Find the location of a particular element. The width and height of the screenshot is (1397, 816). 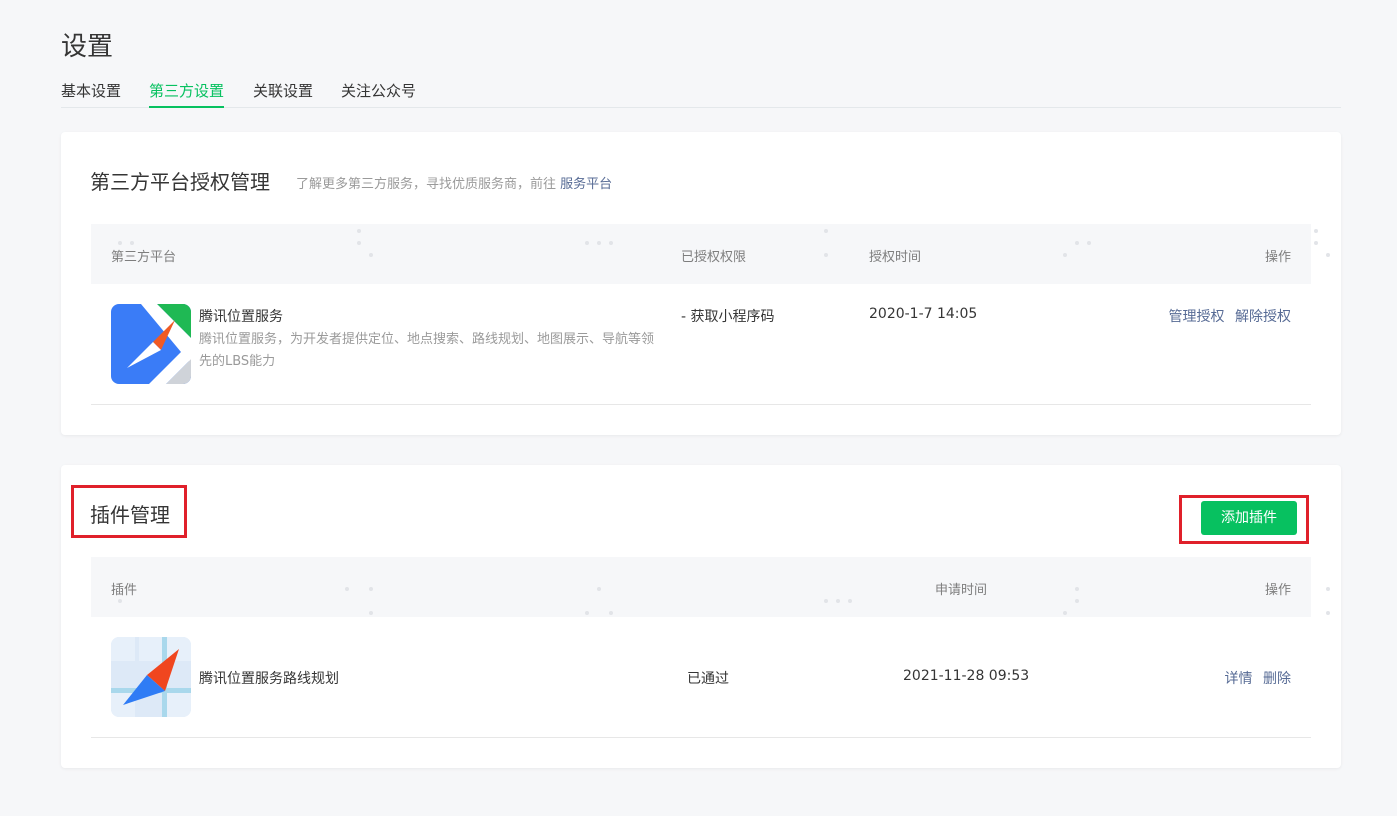

plugin-table-header: 插件 申请时间 操作 is located at coordinates (701, 587).